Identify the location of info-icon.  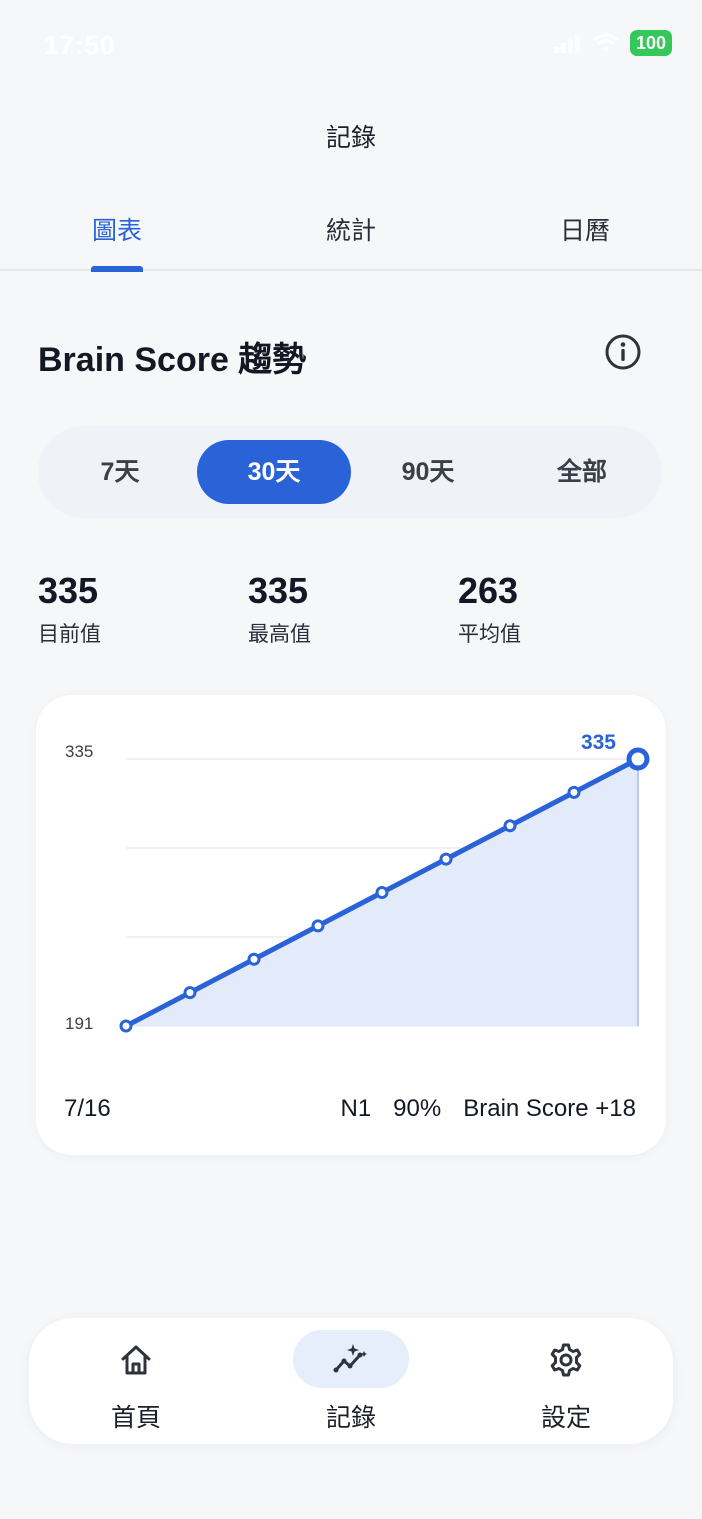
(623, 352).